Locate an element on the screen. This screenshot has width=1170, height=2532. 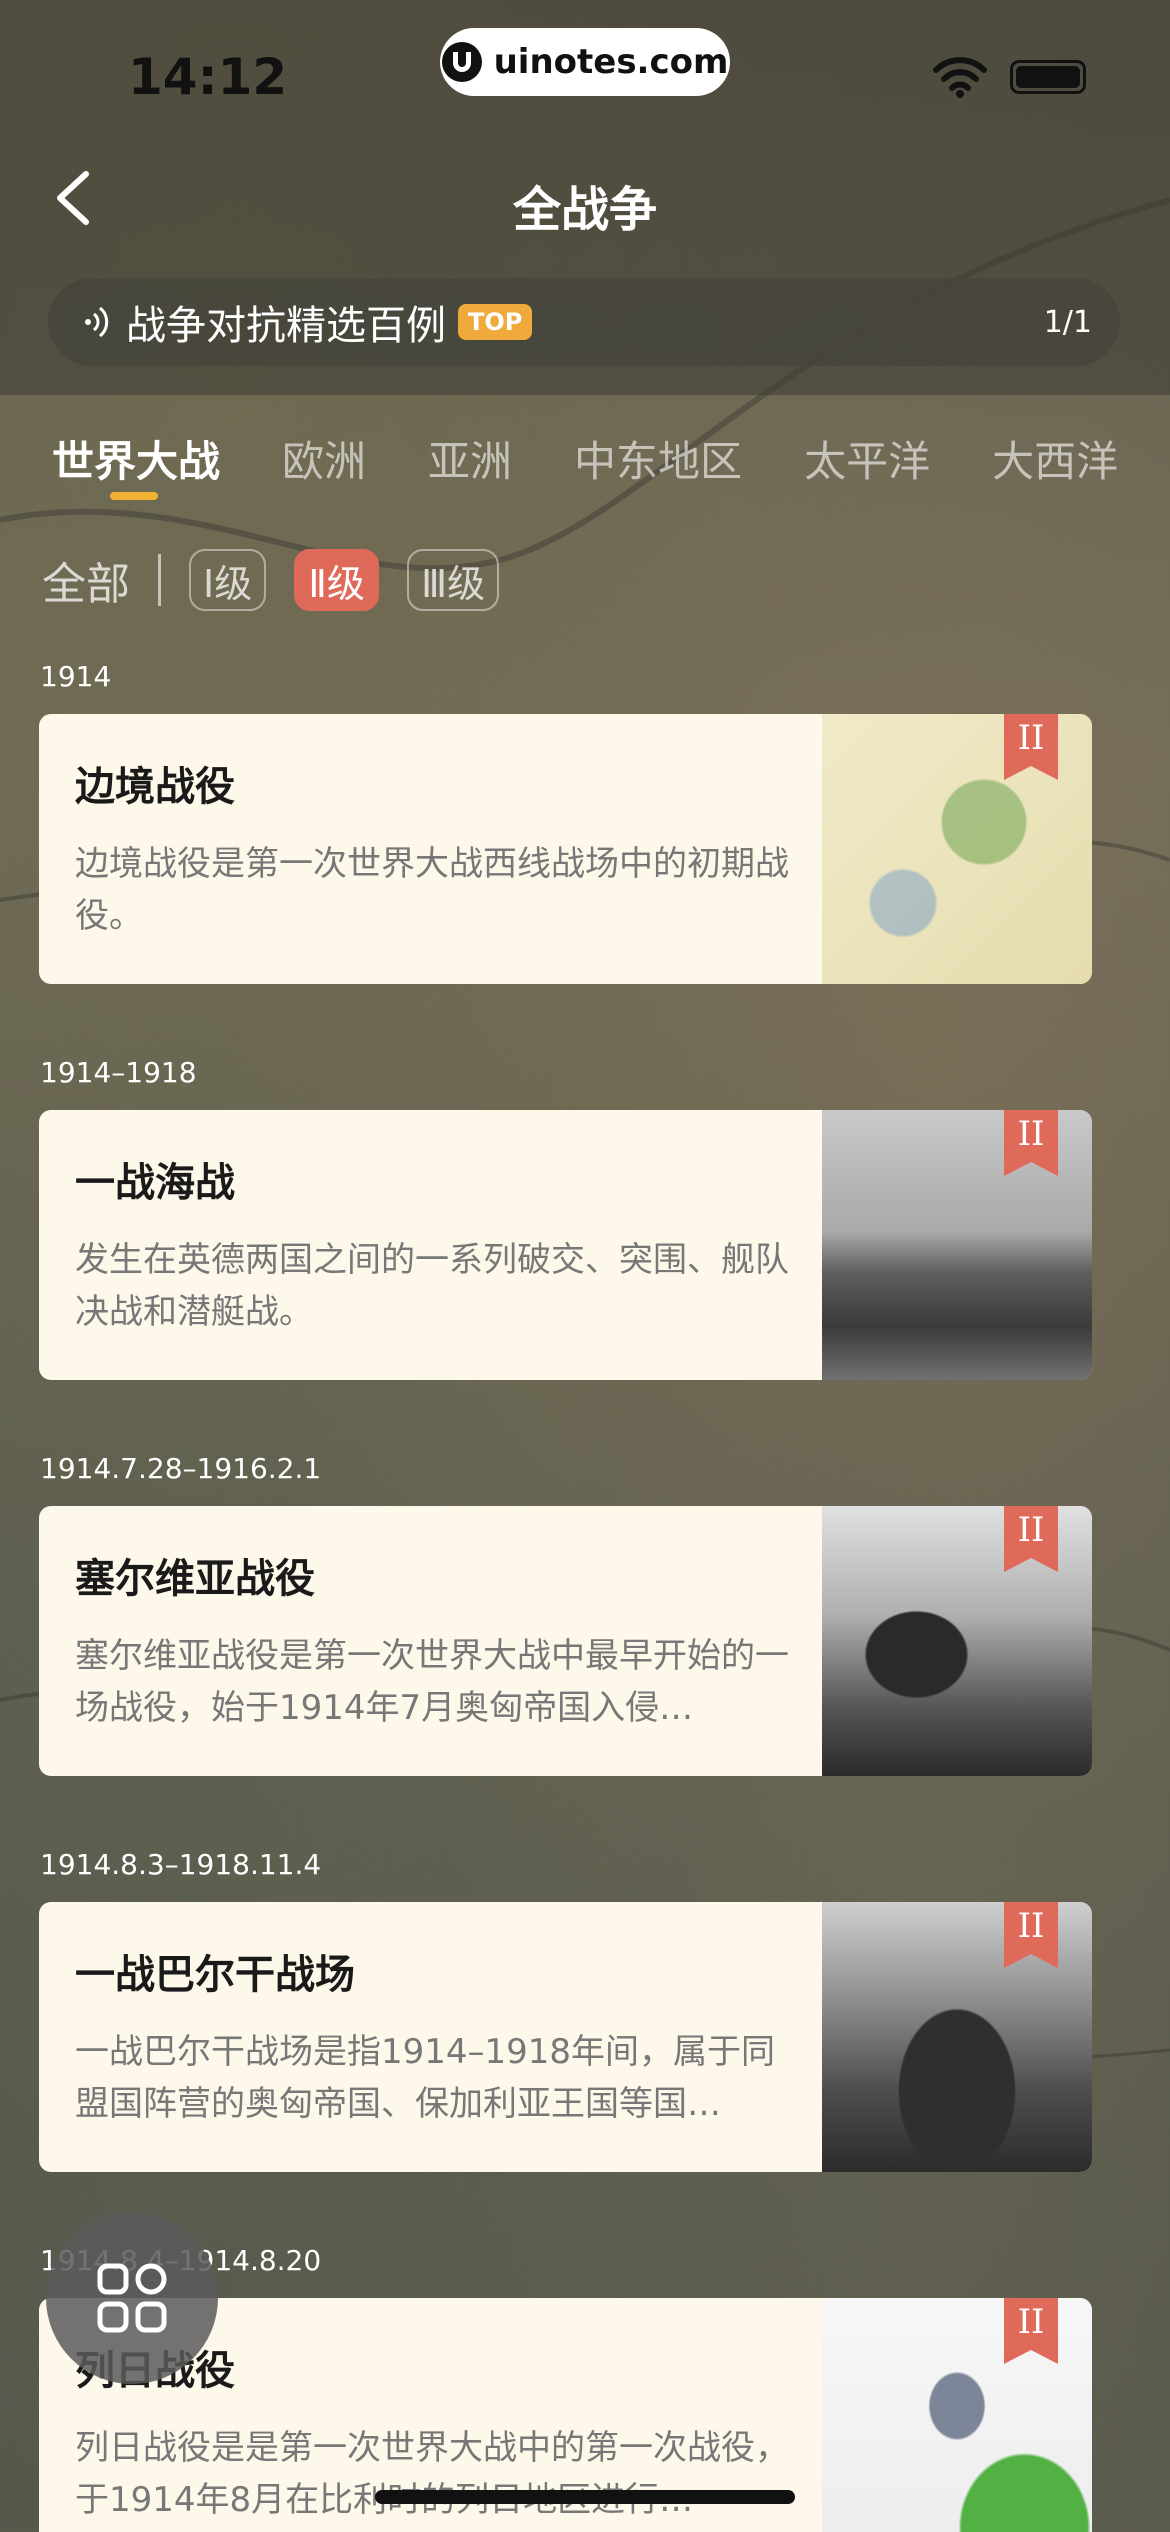
active-tab-indicator is located at coordinates (134, 496).